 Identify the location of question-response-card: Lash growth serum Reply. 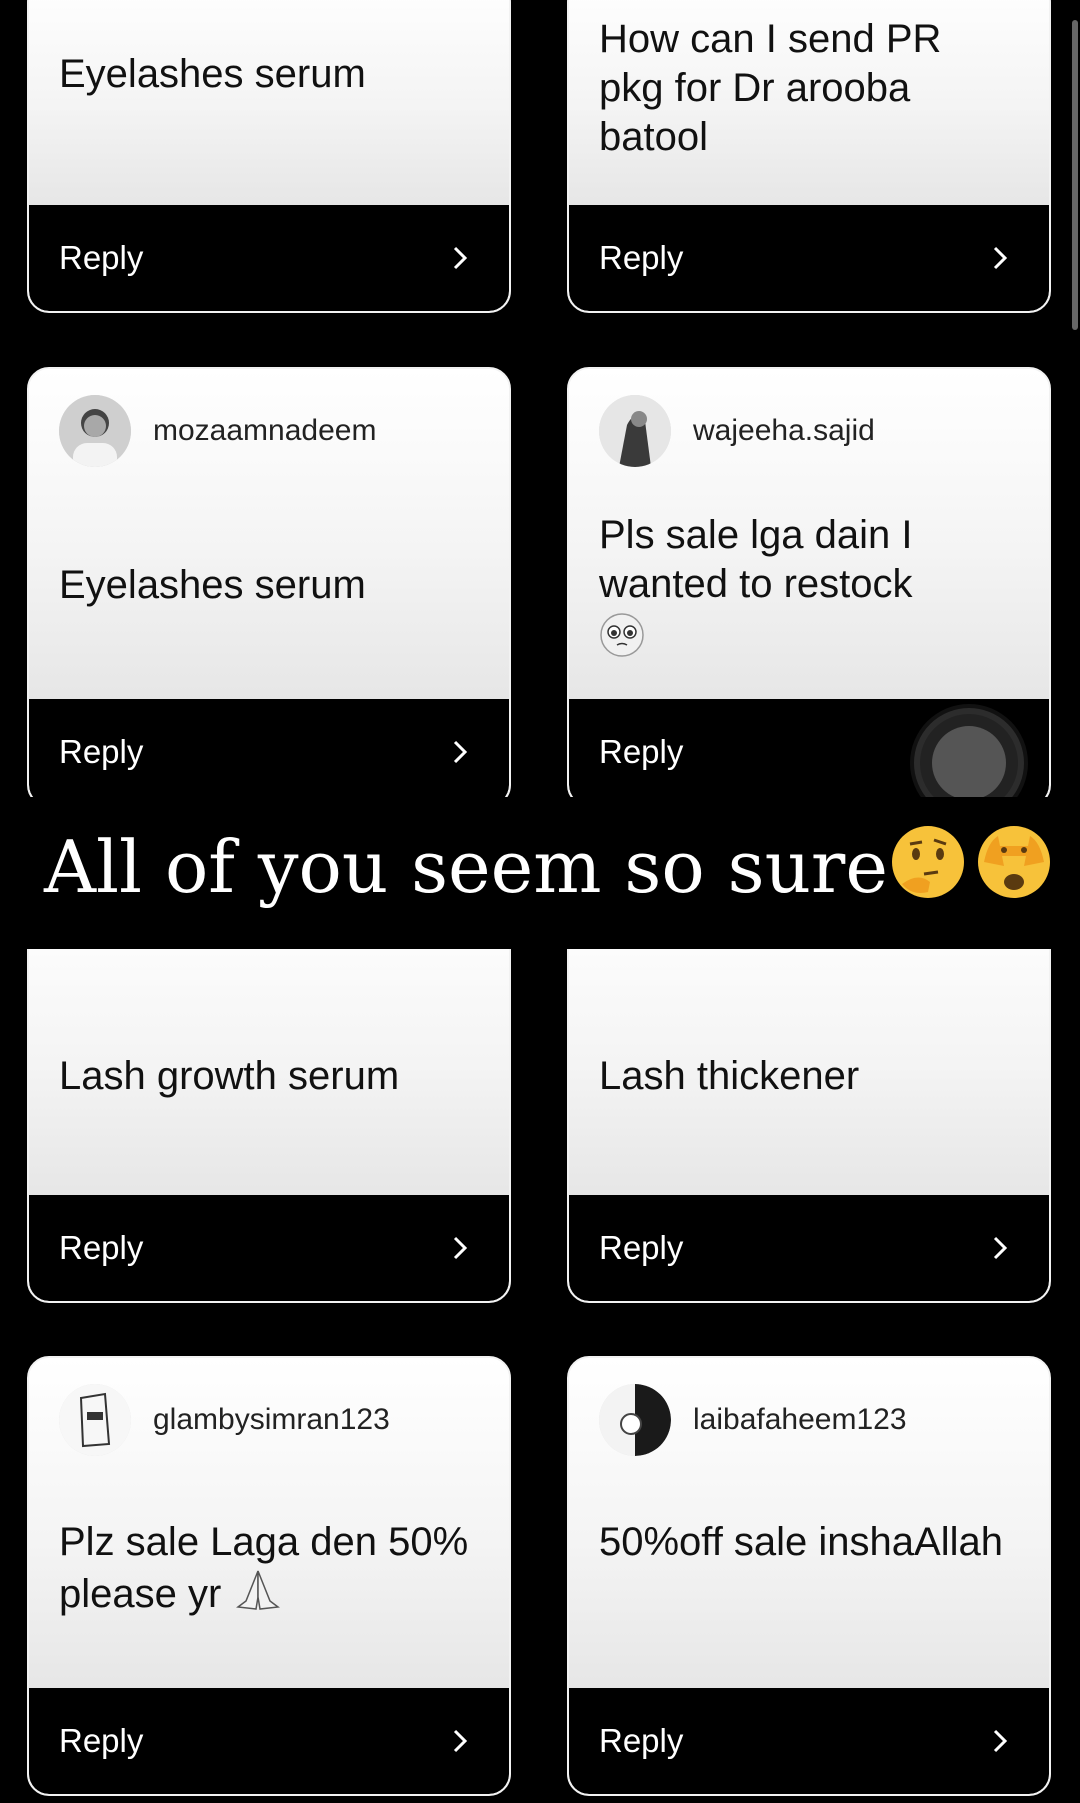
(269, 1101).